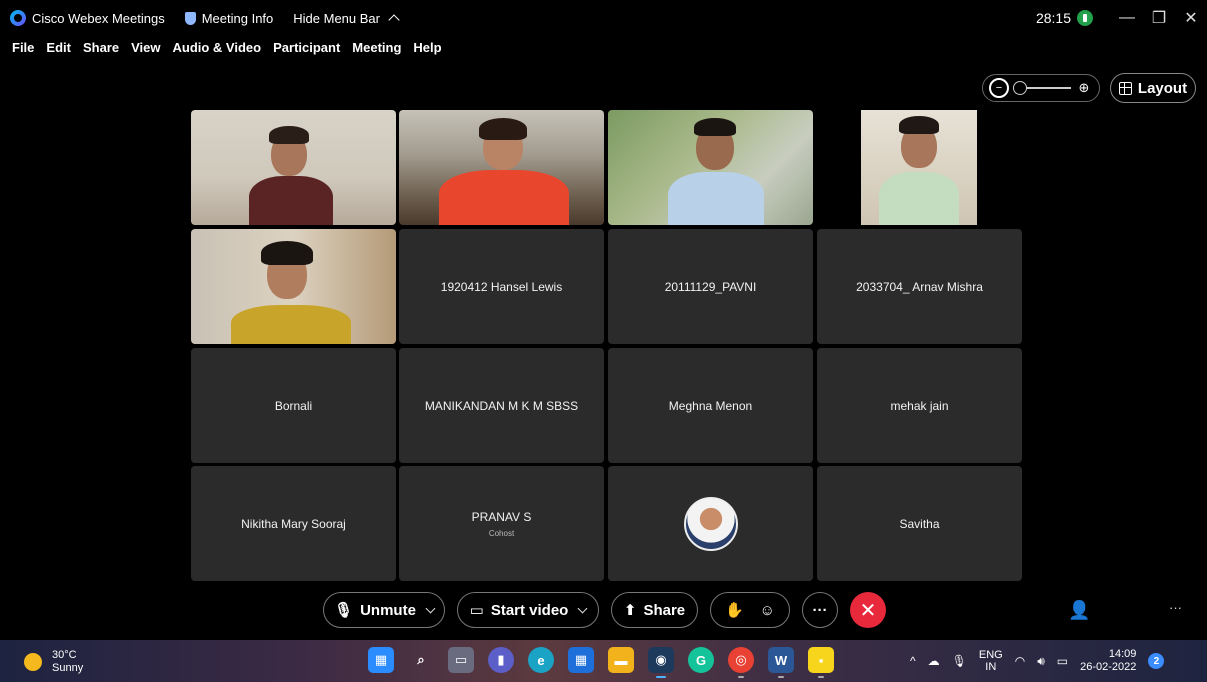 The height and width of the screenshot is (682, 1207). I want to click on participant-name: 1920412 Hansel Lewis, so click(501, 286).